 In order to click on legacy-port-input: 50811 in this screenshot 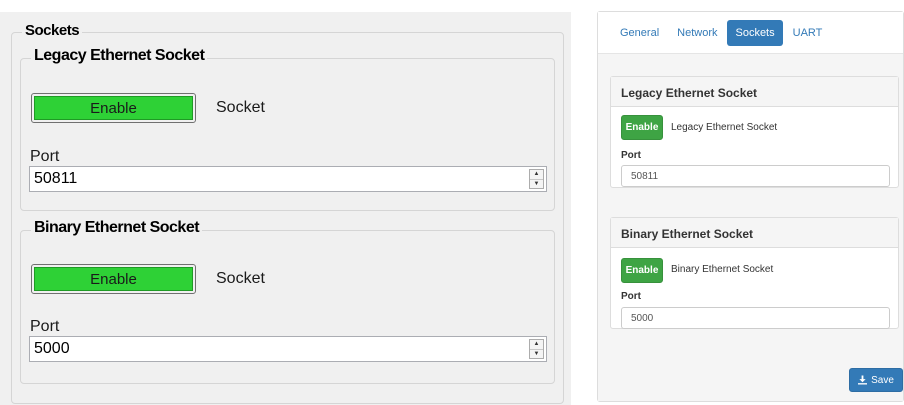, I will do `click(755, 176)`.